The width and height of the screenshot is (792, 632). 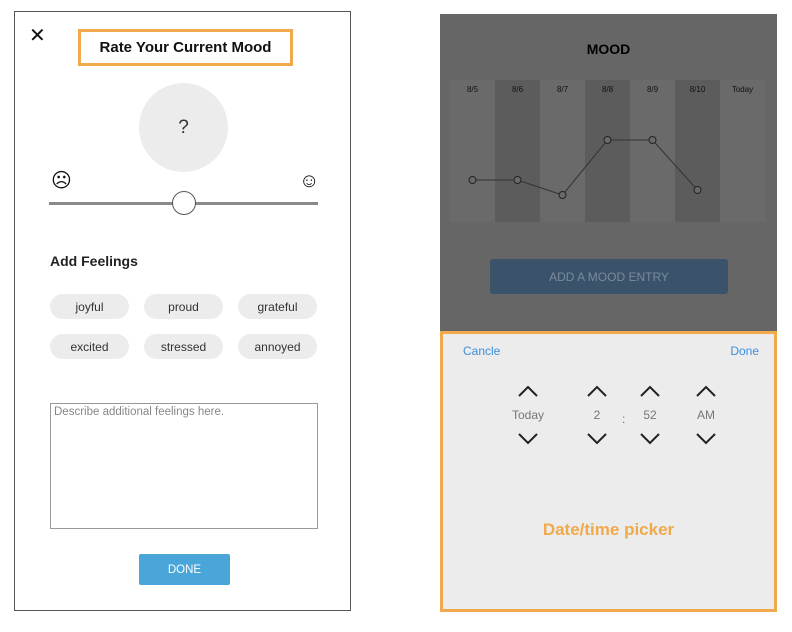 What do you see at coordinates (742, 89) in the screenshot?
I see `chart-day-label: Today` at bounding box center [742, 89].